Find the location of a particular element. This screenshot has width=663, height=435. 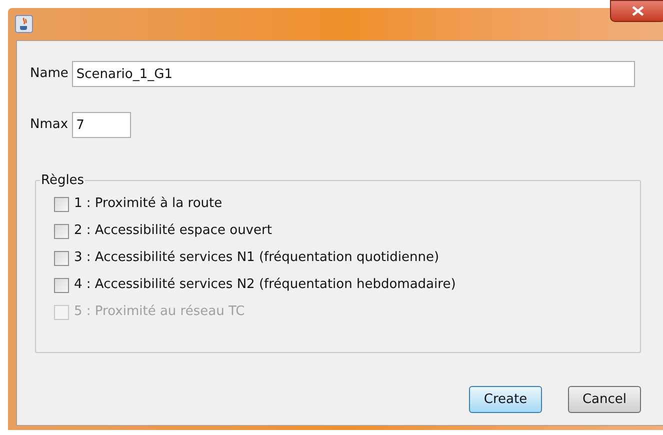

rule-checkbox: 4 : Accessibilité services N2 (fréquentation hebdomadaire) is located at coordinates (255, 285).